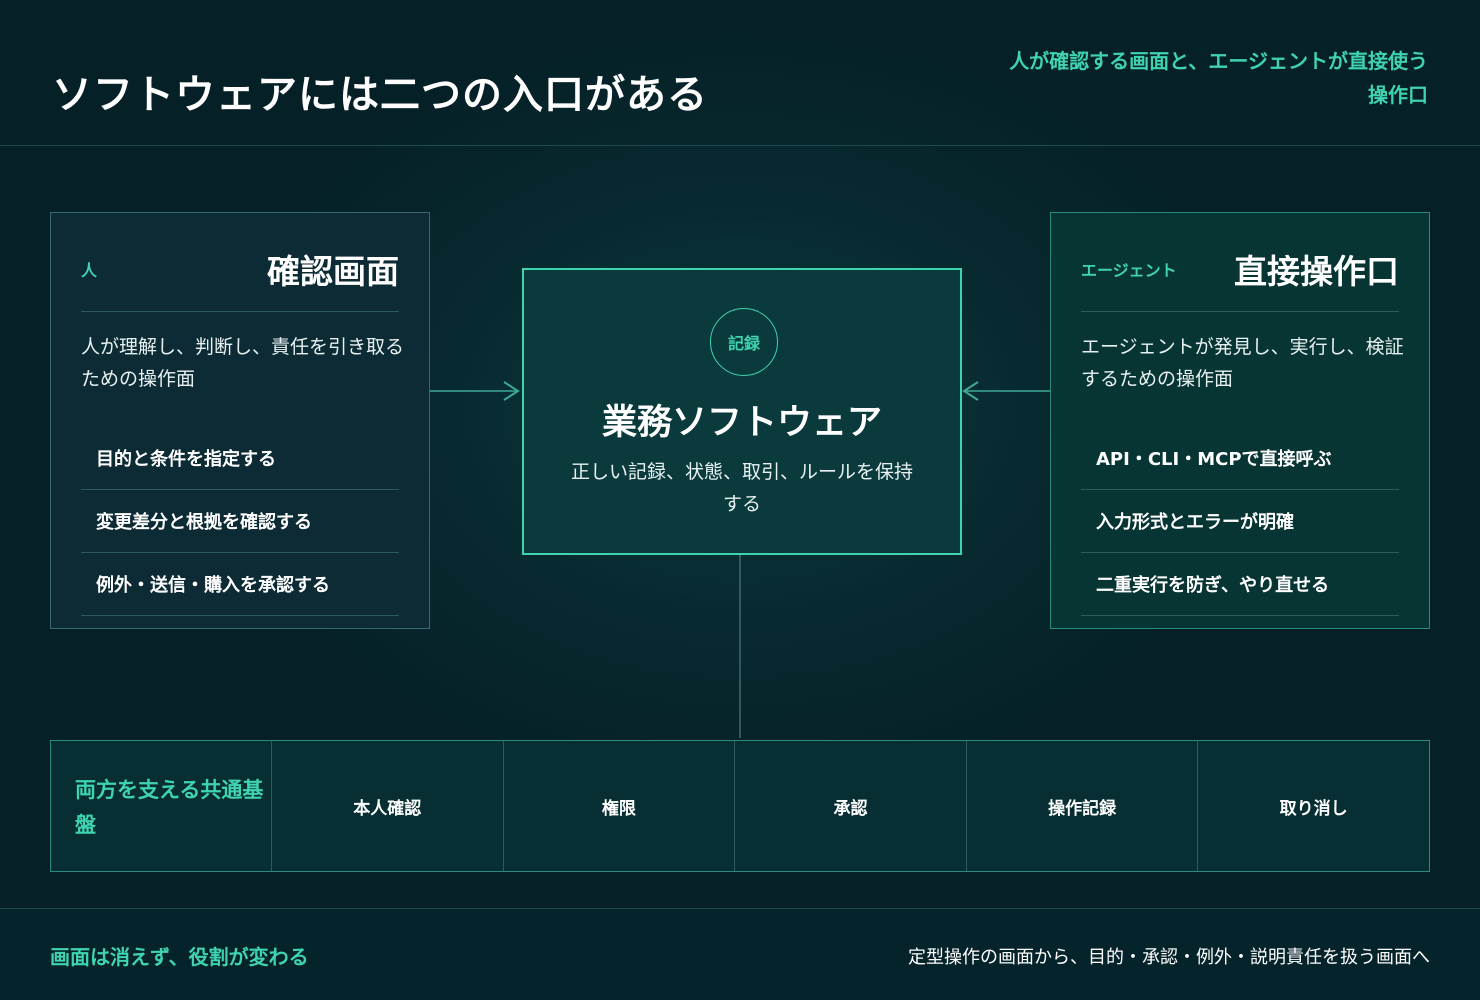 The height and width of the screenshot is (1000, 1480). Describe the element at coordinates (1313, 808) in the screenshot. I see `foundation-cell-undo: 取り消し` at that location.